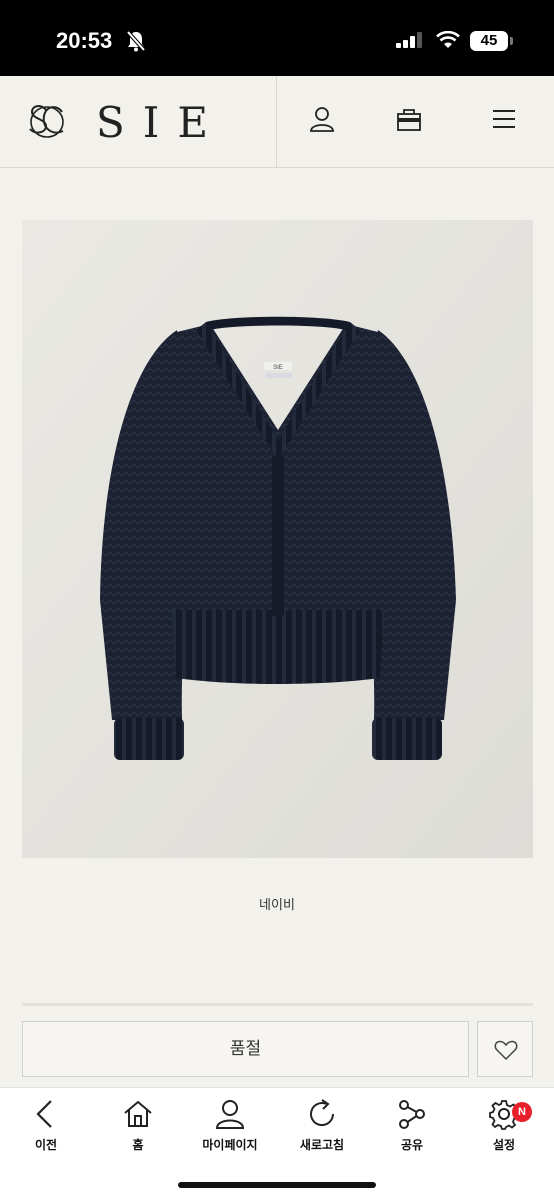 Image resolution: width=554 pixels, height=1200 pixels. What do you see at coordinates (46, 1145) in the screenshot?
I see `nav-label: 이전` at bounding box center [46, 1145].